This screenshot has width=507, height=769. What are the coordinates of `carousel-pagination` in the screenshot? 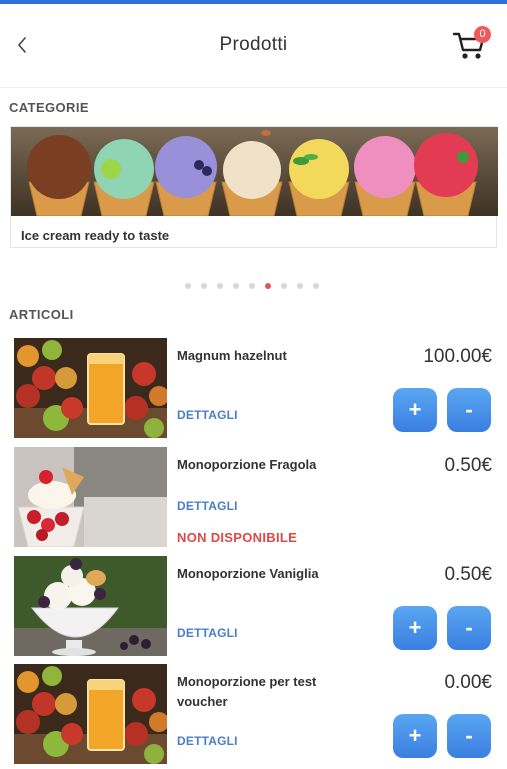 It's located at (252, 287).